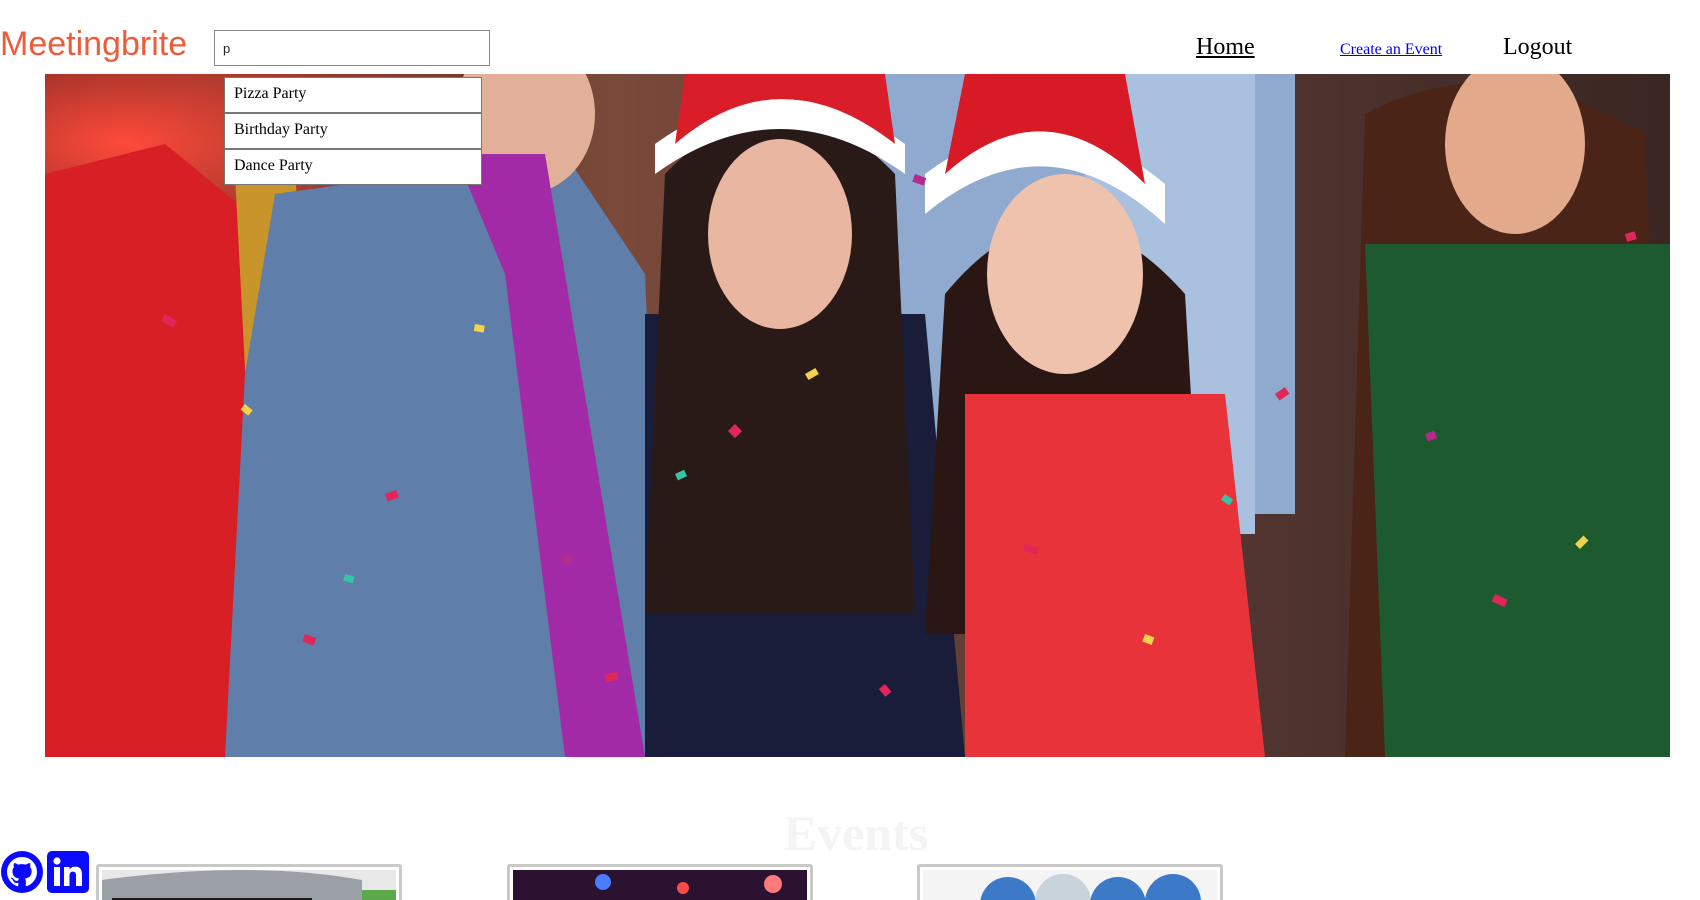  Describe the element at coordinates (856, 833) in the screenshot. I see `events-title: Events` at that location.